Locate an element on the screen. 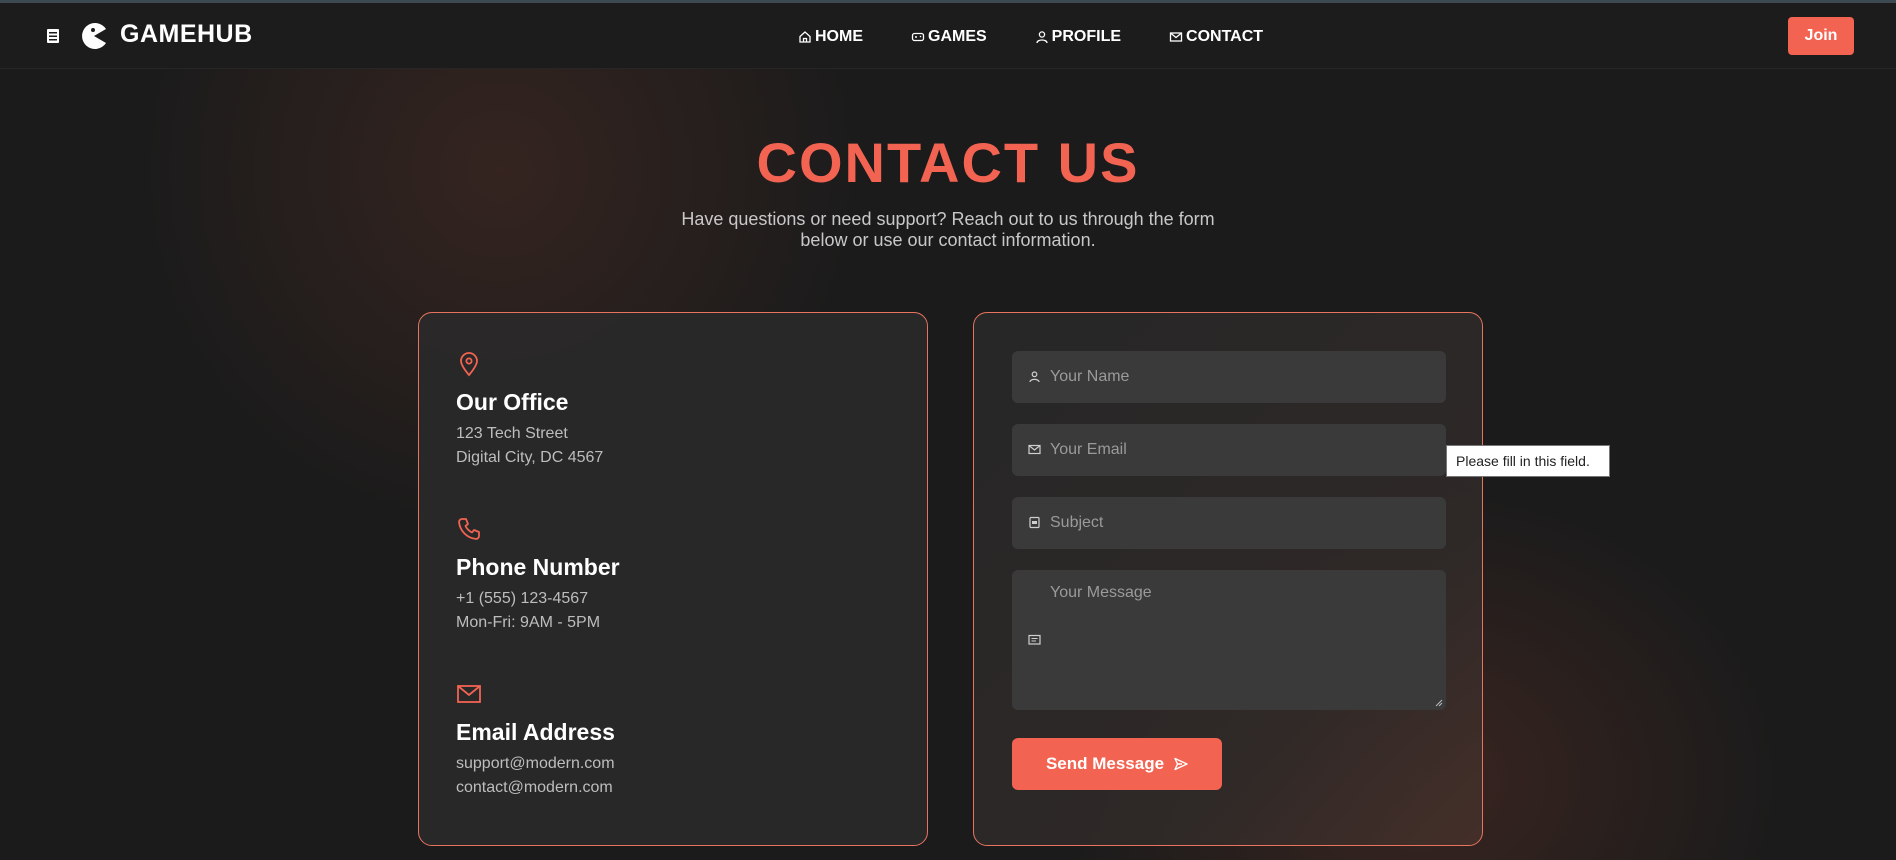 Image resolution: width=1896 pixels, height=860 pixels. nav-profile-label: PROFILE is located at coordinates (1086, 36).